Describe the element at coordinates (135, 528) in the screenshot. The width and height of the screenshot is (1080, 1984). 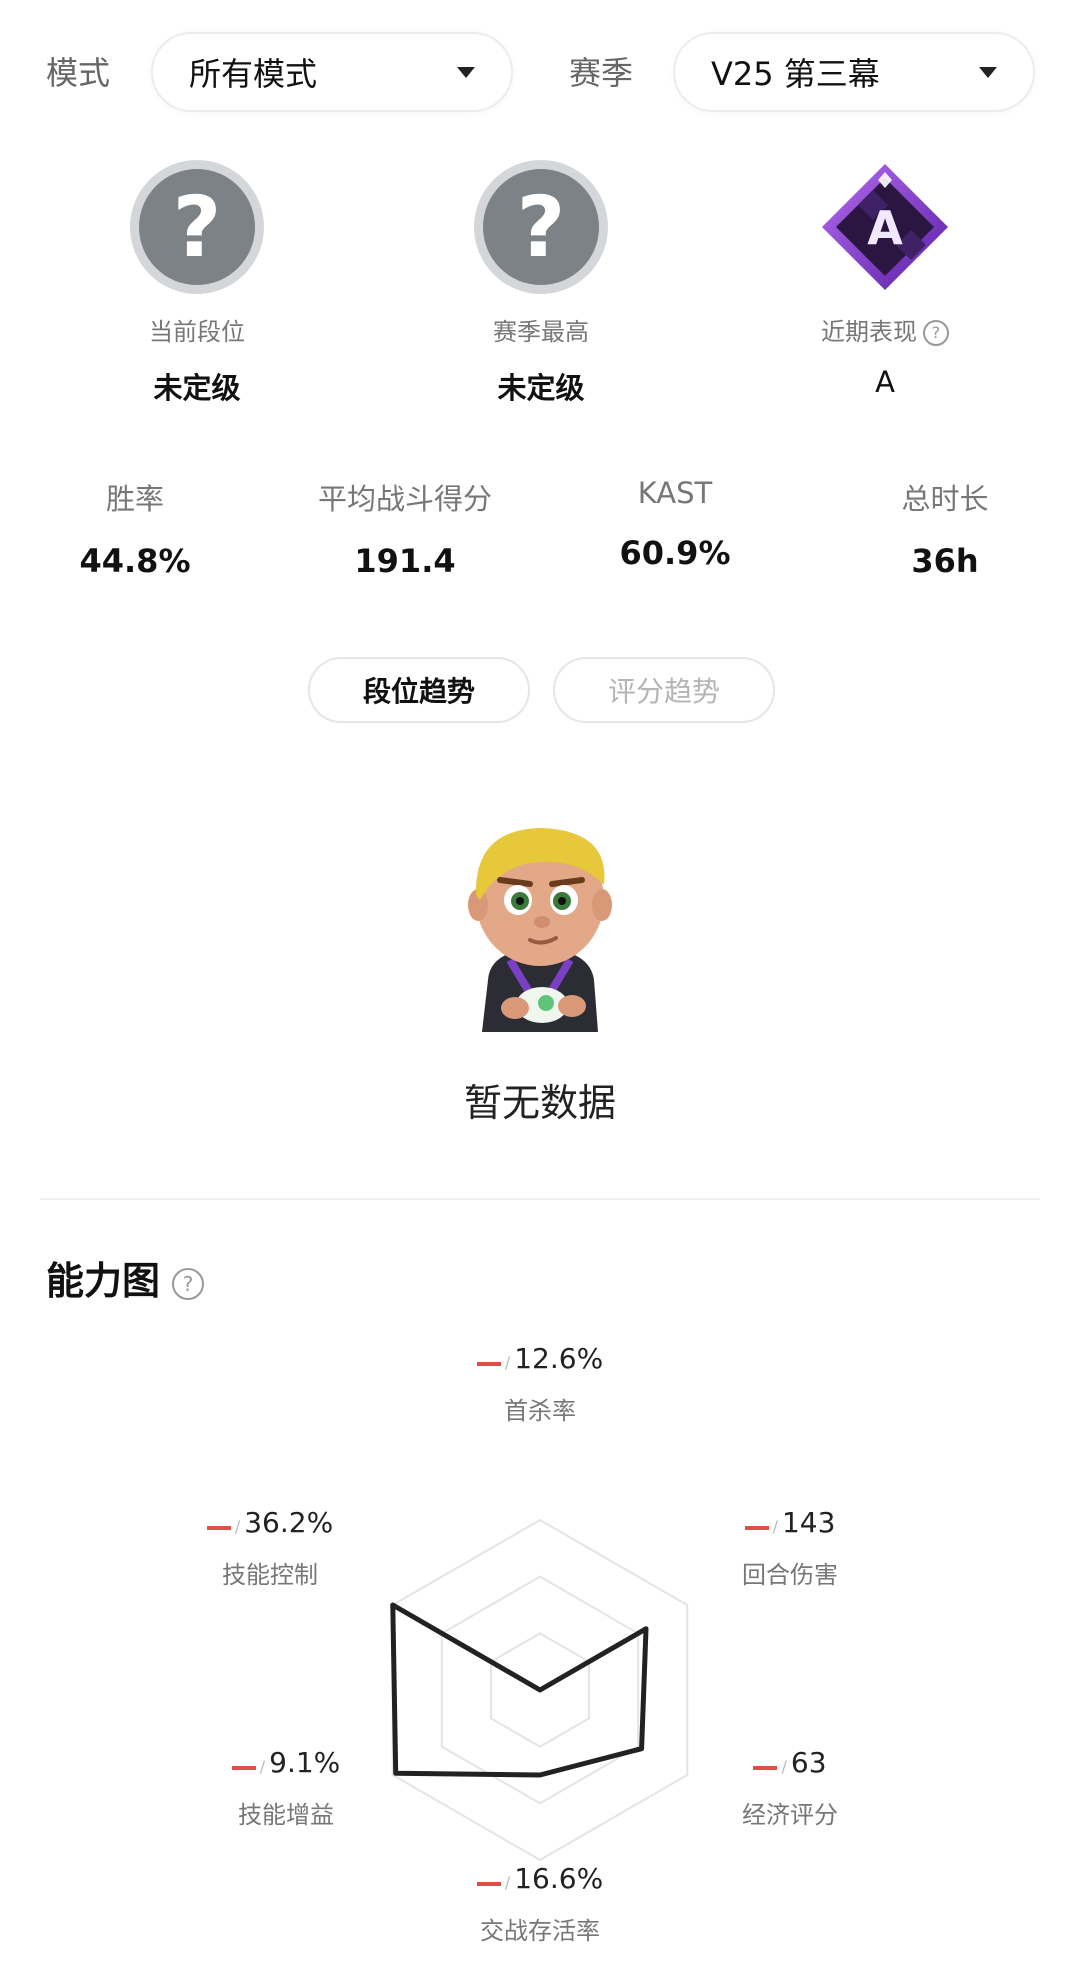
I see `stat-win-rate: 胜率 44.8%` at that location.